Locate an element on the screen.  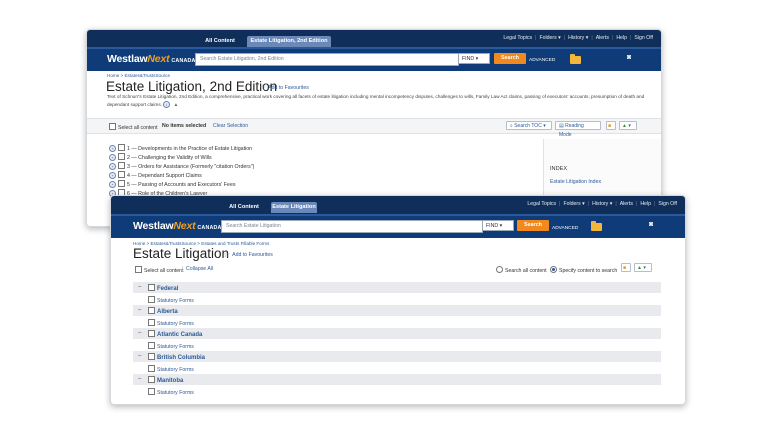
specify-content-radio: Specify content to search is located at coordinates (583, 270).